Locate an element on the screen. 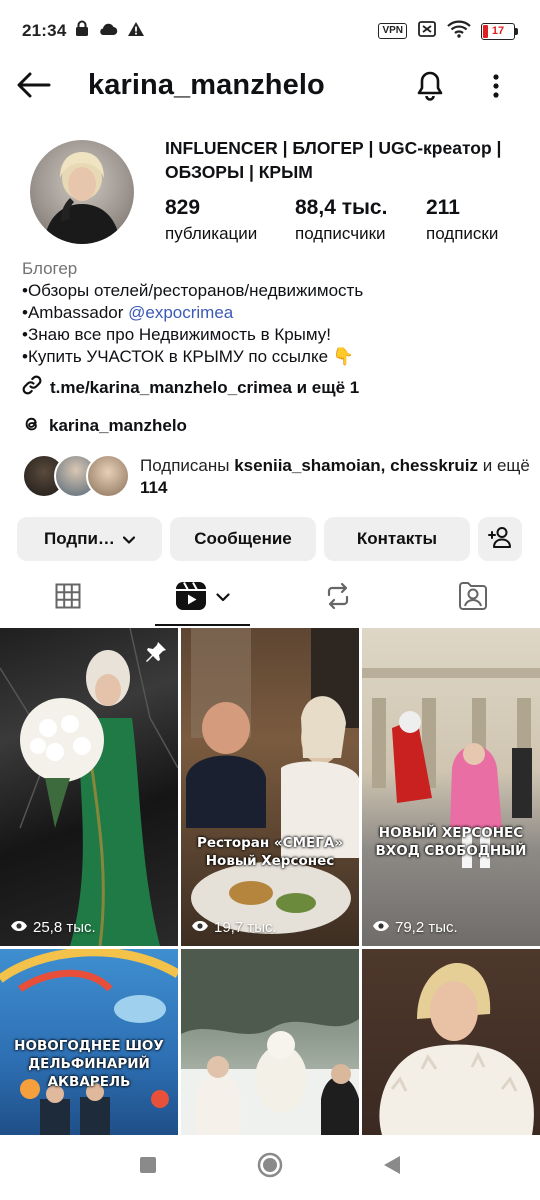  bio-line-text: •Ambassador is located at coordinates (75, 312).